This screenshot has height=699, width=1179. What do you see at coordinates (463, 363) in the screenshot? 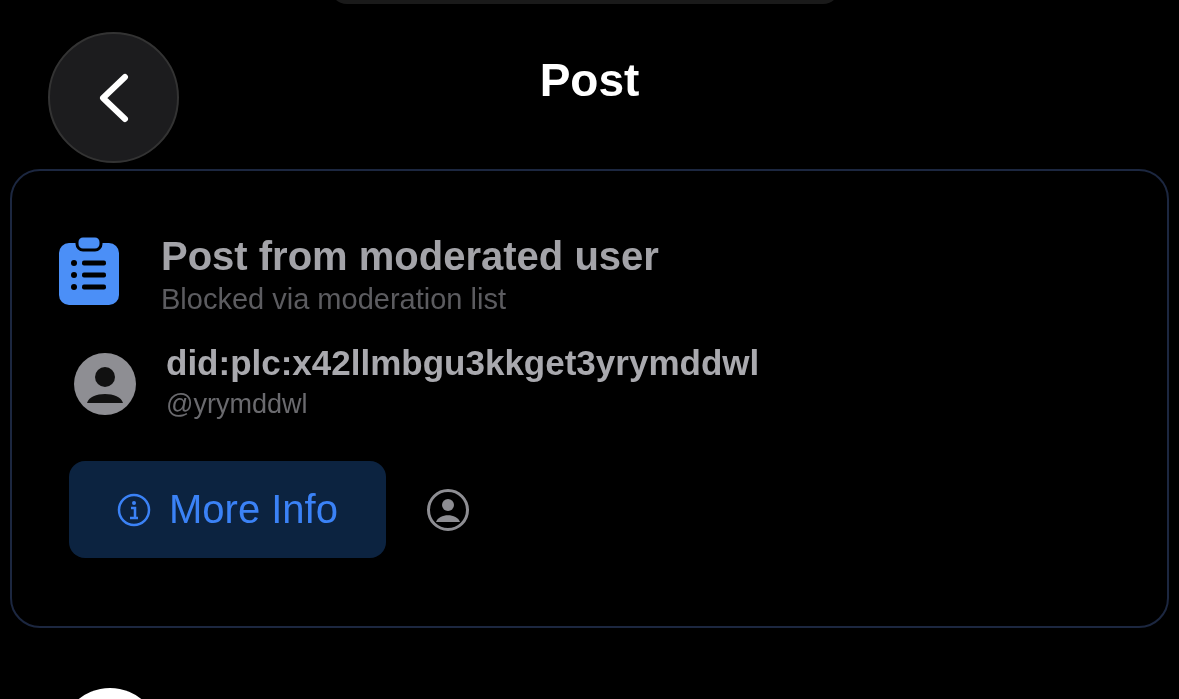
I see `author-did: did:plc:x42llmbgu3kkget3yrymddwl` at bounding box center [463, 363].